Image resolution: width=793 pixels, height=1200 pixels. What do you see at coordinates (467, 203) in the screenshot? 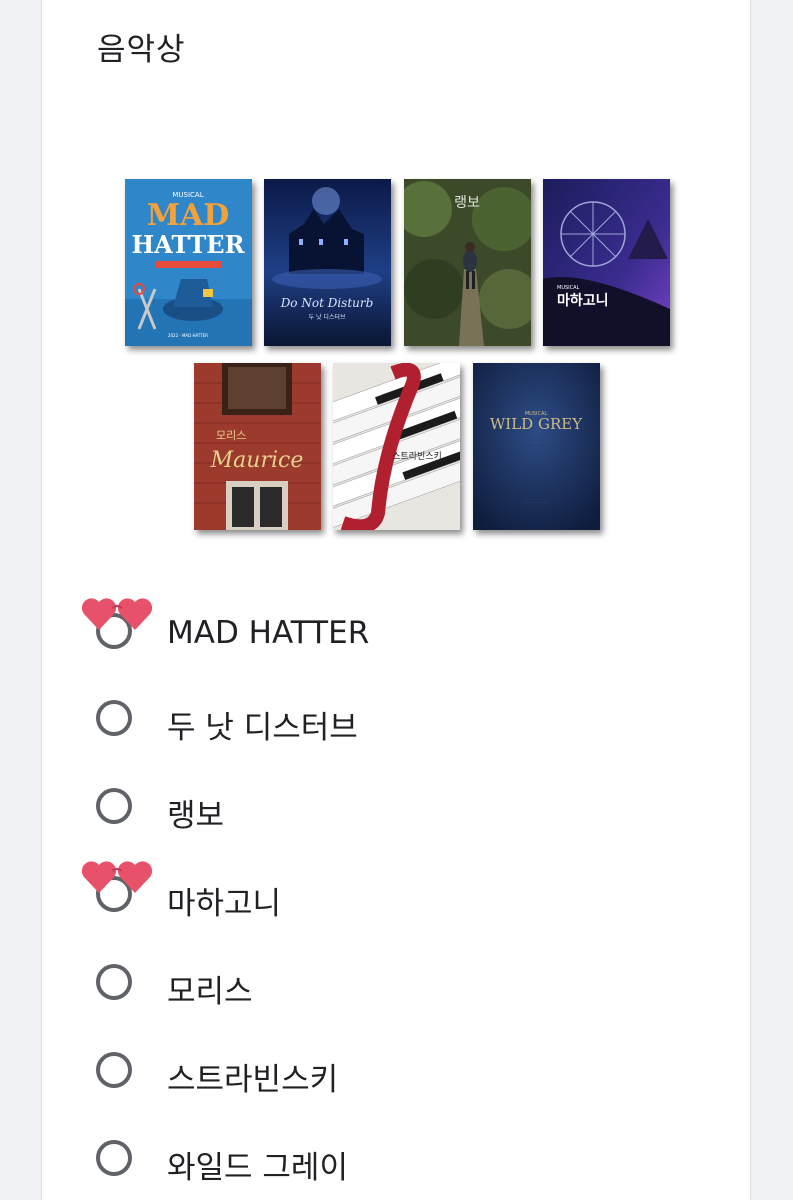
I see `svg-text: 랭보` at bounding box center [467, 203].